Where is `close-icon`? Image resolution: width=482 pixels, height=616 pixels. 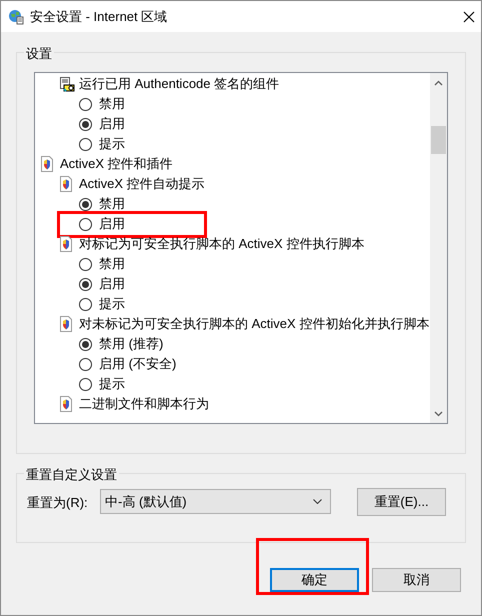 close-icon is located at coordinates (469, 16).